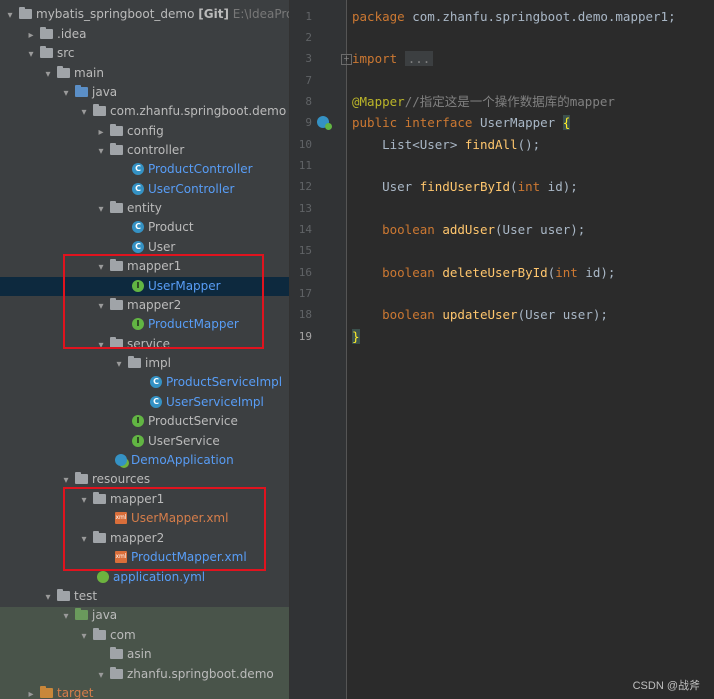 This screenshot has width=714, height=699. What do you see at coordinates (158, 363) in the screenshot?
I see `tree-item-label: impl` at bounding box center [158, 363].